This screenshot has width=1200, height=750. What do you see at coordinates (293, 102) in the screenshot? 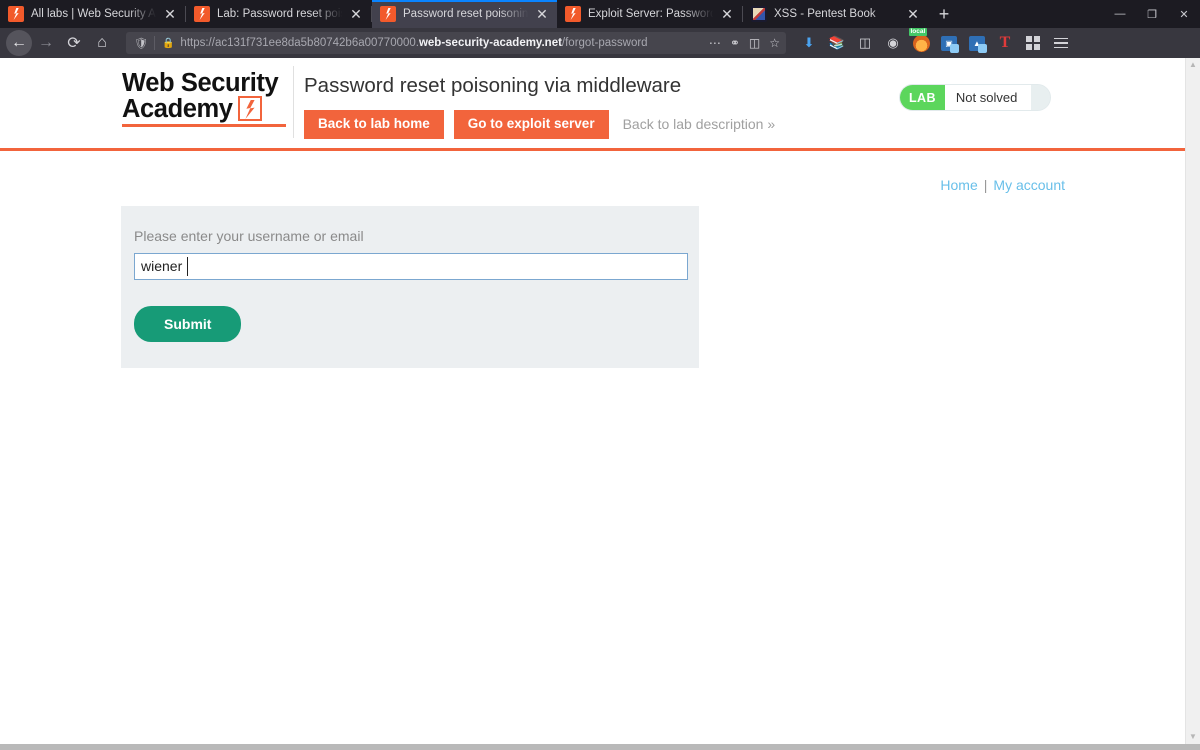
I see `header-divider` at bounding box center [293, 102].